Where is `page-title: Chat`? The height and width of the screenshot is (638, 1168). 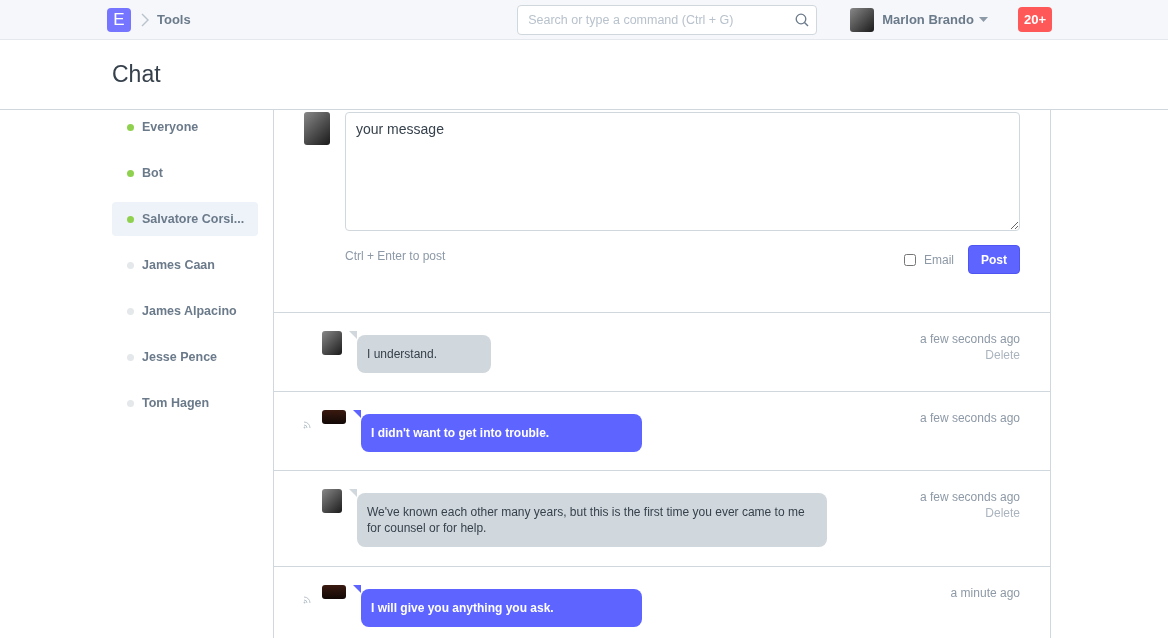 page-title: Chat is located at coordinates (136, 74).